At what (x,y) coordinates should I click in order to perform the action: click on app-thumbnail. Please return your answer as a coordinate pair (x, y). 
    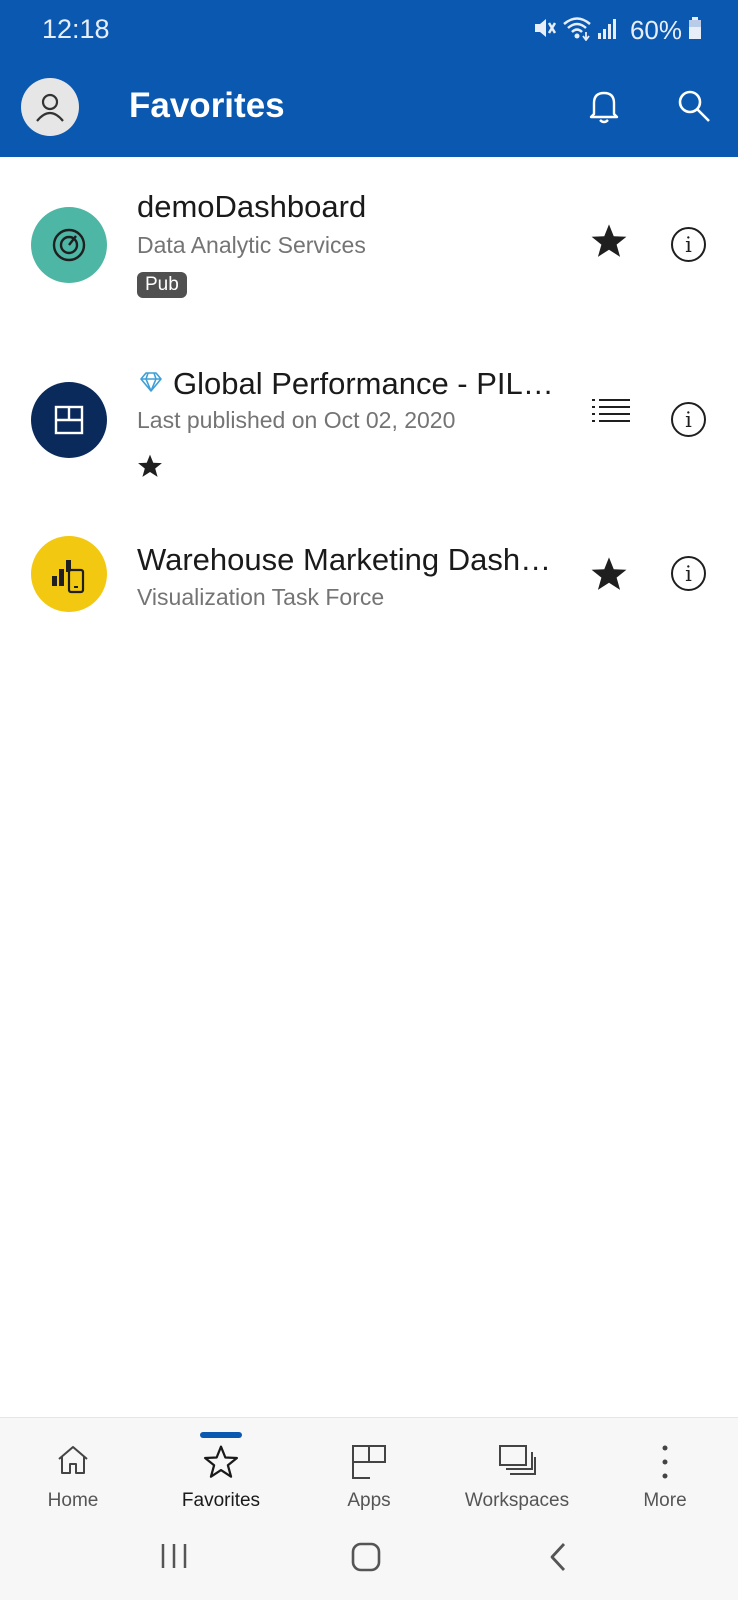
    Looking at the image, I should click on (69, 420).